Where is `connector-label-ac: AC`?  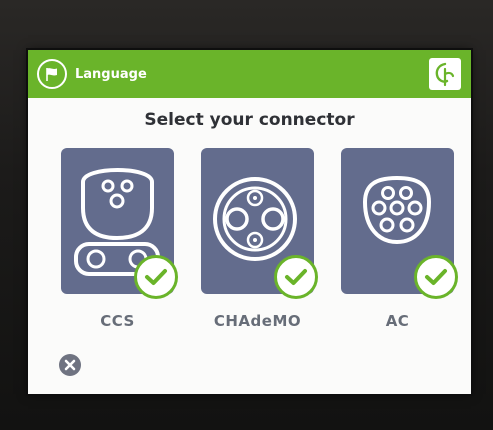 connector-label-ac: AC is located at coordinates (397, 321).